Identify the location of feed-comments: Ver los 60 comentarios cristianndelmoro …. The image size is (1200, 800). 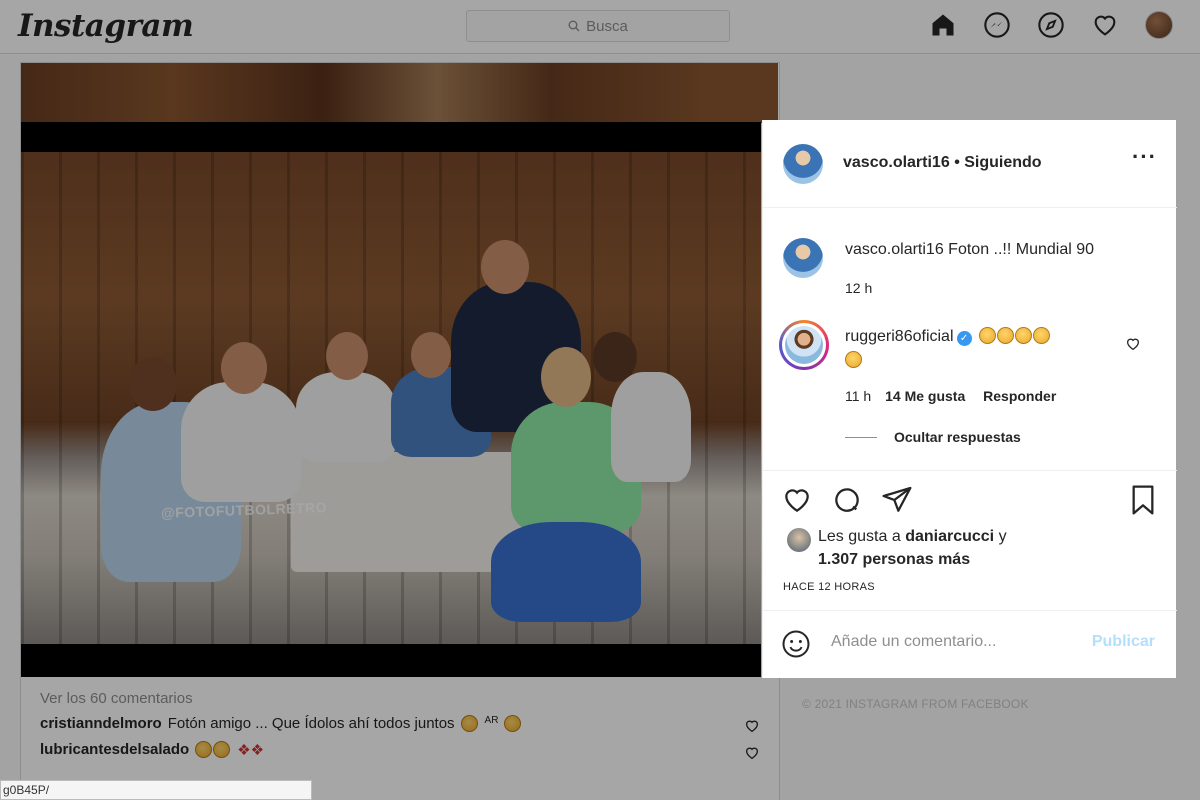
(281, 724).